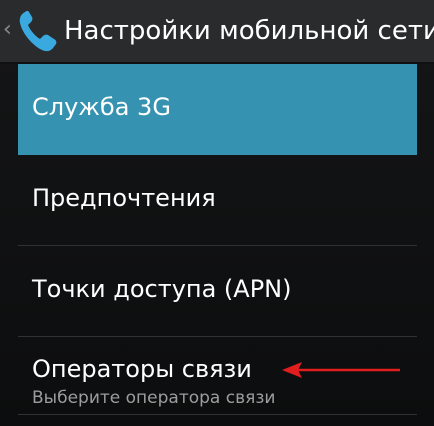 This screenshot has height=426, width=434. What do you see at coordinates (249, 31) in the screenshot?
I see `page-title: Настройки мобильной сети` at bounding box center [249, 31].